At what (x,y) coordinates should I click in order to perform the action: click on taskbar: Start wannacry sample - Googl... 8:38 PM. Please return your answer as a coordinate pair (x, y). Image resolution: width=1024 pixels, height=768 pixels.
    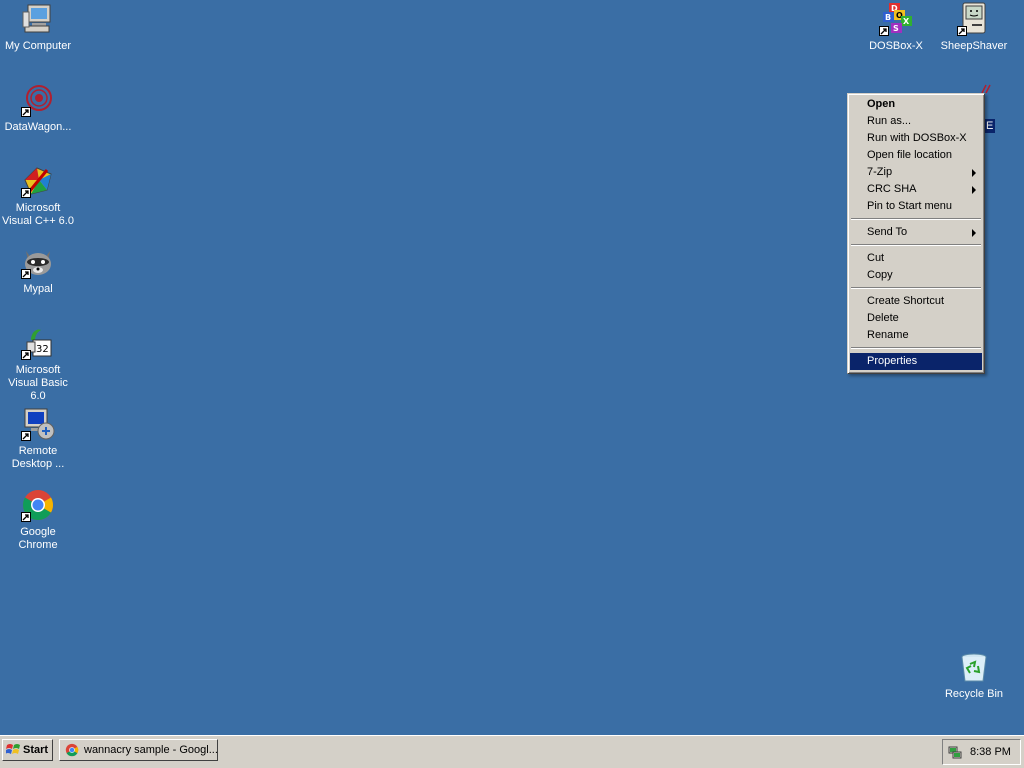
    Looking at the image, I should click on (512, 751).